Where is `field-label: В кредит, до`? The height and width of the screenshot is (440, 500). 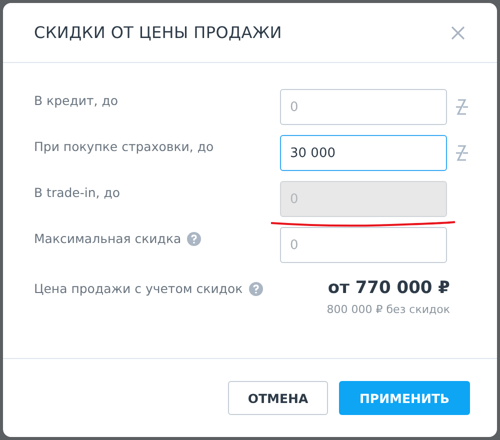
field-label: В кредит, до is located at coordinates (76, 100).